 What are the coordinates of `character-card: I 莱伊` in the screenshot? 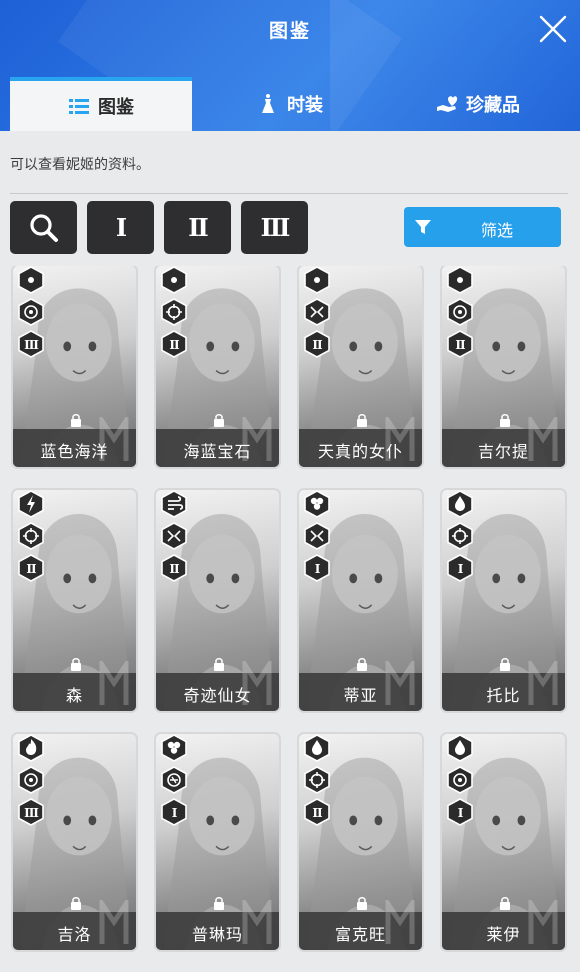 It's located at (503, 842).